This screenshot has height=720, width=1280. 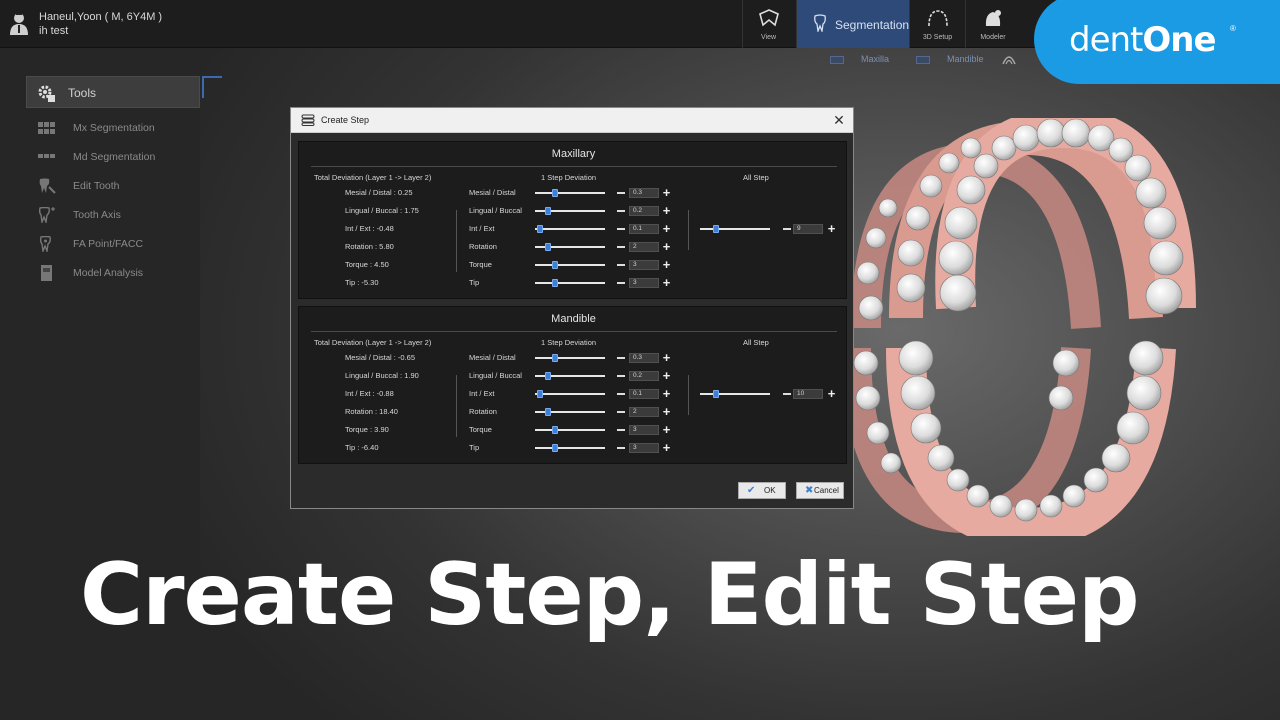 I want to click on tool-tooth-axis: Tooth Axis, so click(x=113, y=216).